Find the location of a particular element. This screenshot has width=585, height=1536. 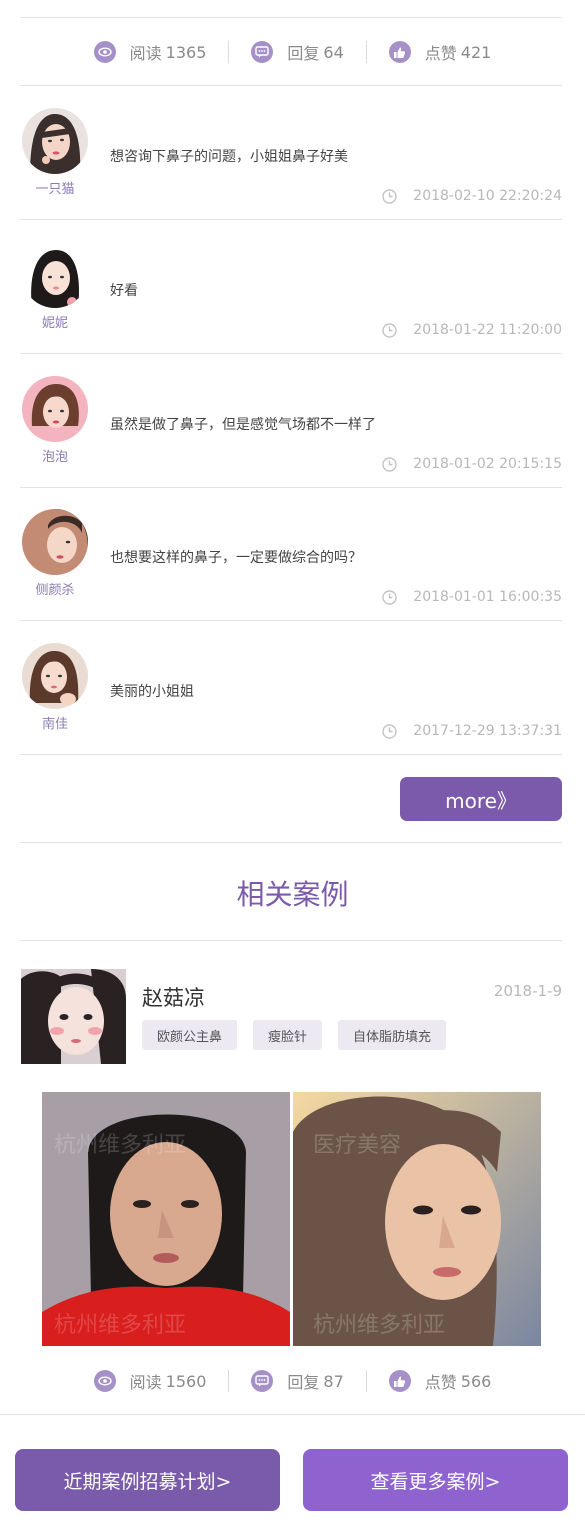

comment-time: 2018-02-10 22:20:24 is located at coordinates (472, 196).